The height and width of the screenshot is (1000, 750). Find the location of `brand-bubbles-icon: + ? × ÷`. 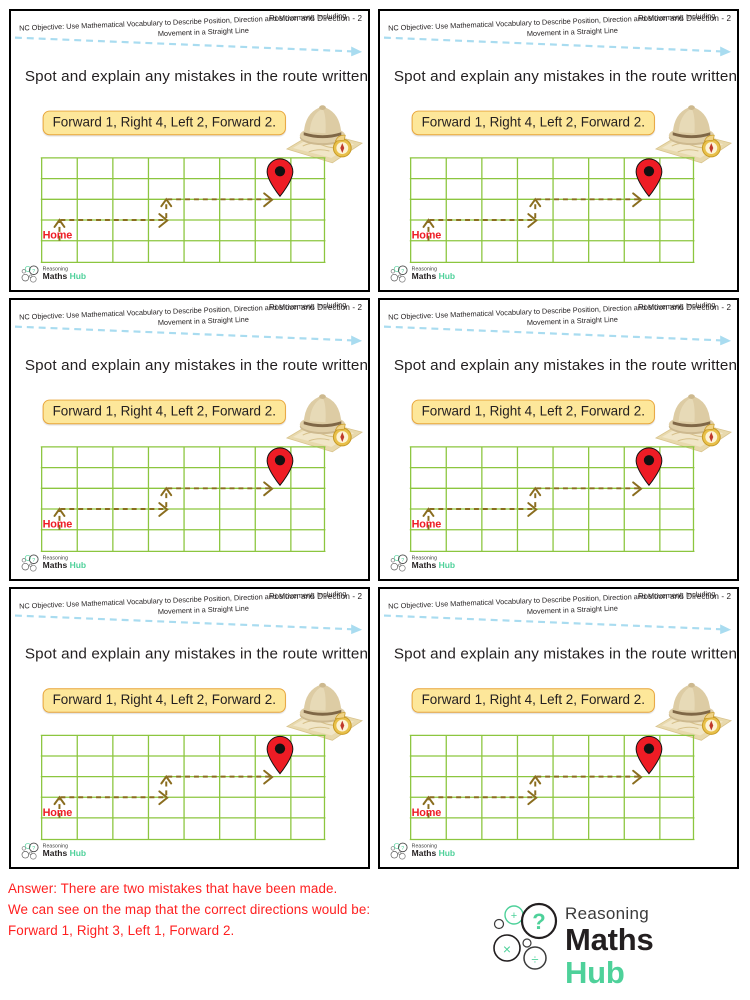

brand-bubbles-icon: + ? × ÷ is located at coordinates (525, 936).